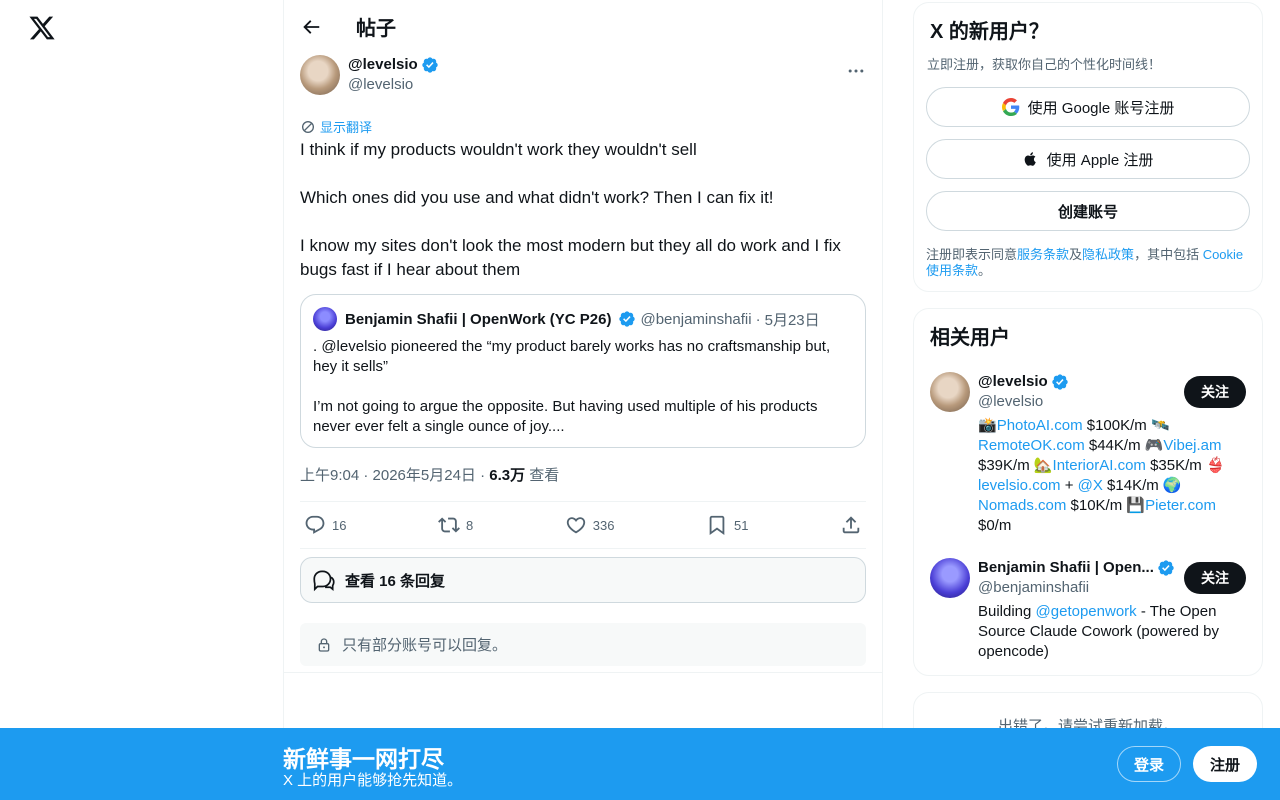 The image size is (1280, 800). What do you see at coordinates (972, 254) in the screenshot?
I see `terms-prefix: 注册即表示同意` at bounding box center [972, 254].